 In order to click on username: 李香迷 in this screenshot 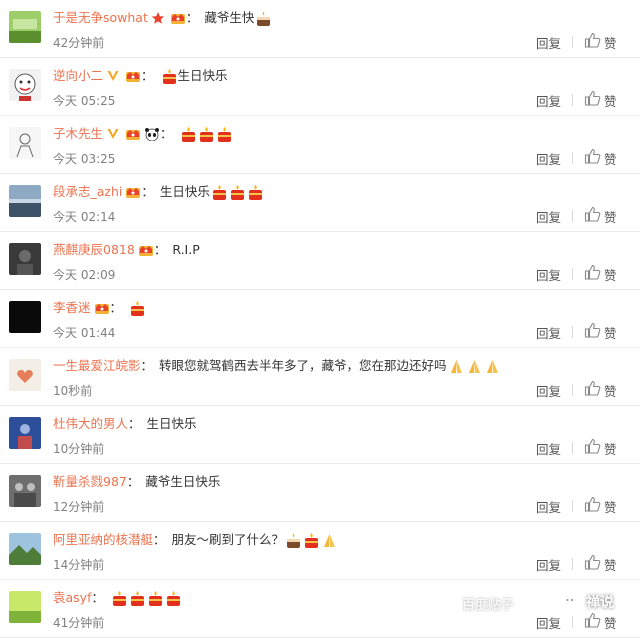, I will do `click(72, 308)`.